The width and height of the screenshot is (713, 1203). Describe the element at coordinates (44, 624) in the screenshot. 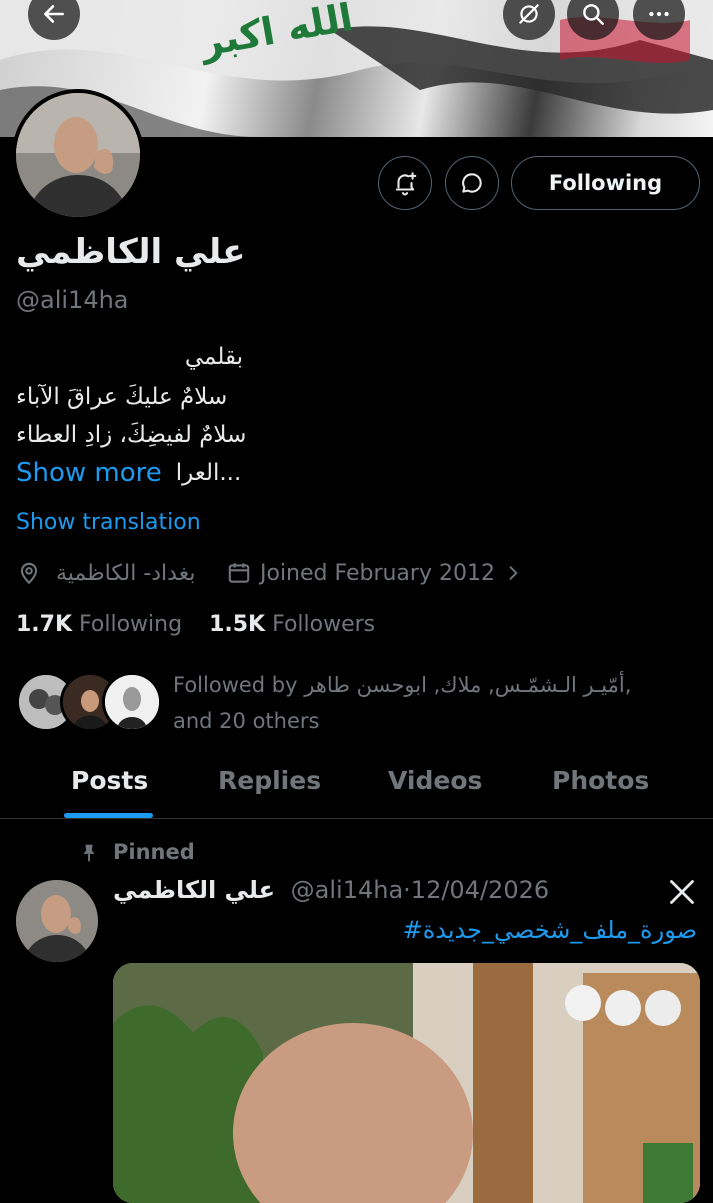

I see `following-count: 1.7K` at that location.